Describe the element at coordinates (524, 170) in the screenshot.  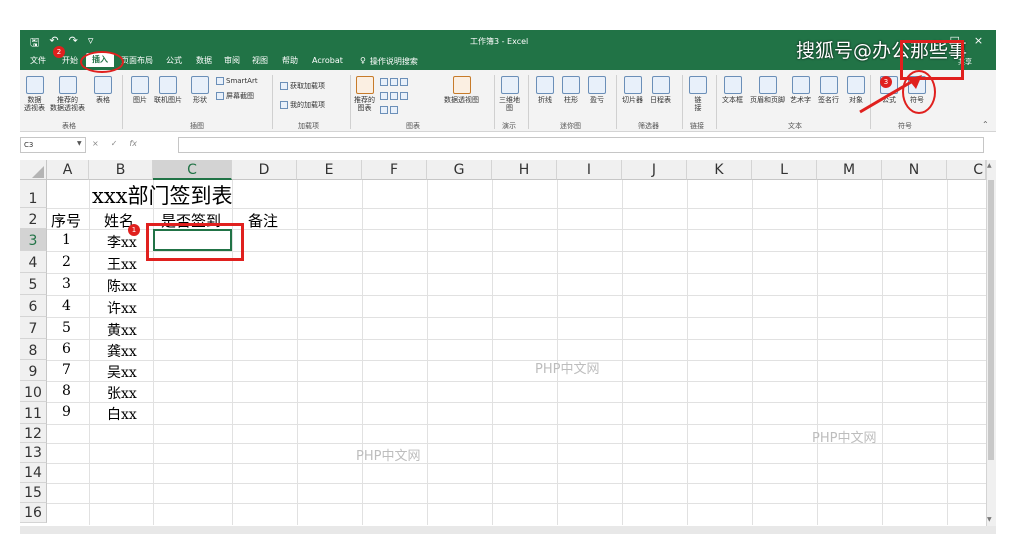
I see `column-header-h: H` at that location.